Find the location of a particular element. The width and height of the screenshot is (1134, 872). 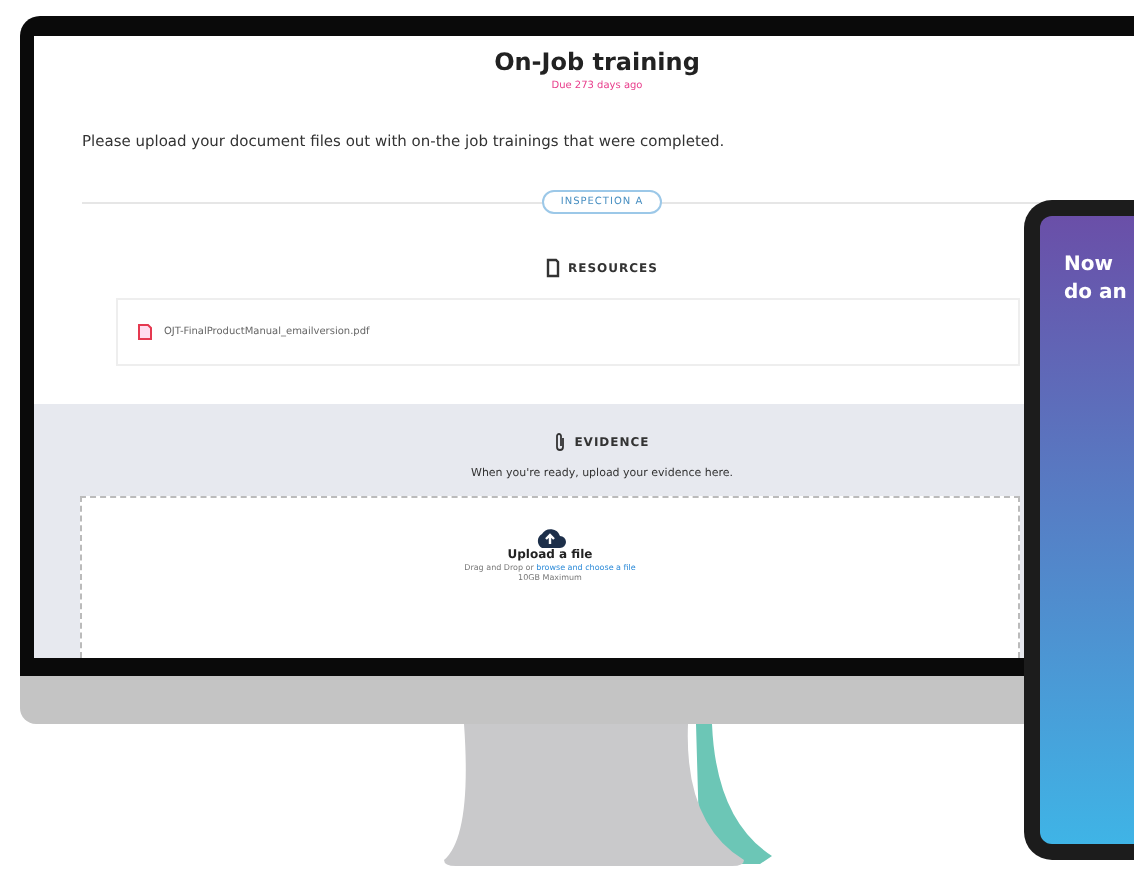

phone-heading-text: do an is located at coordinates (1096, 294).